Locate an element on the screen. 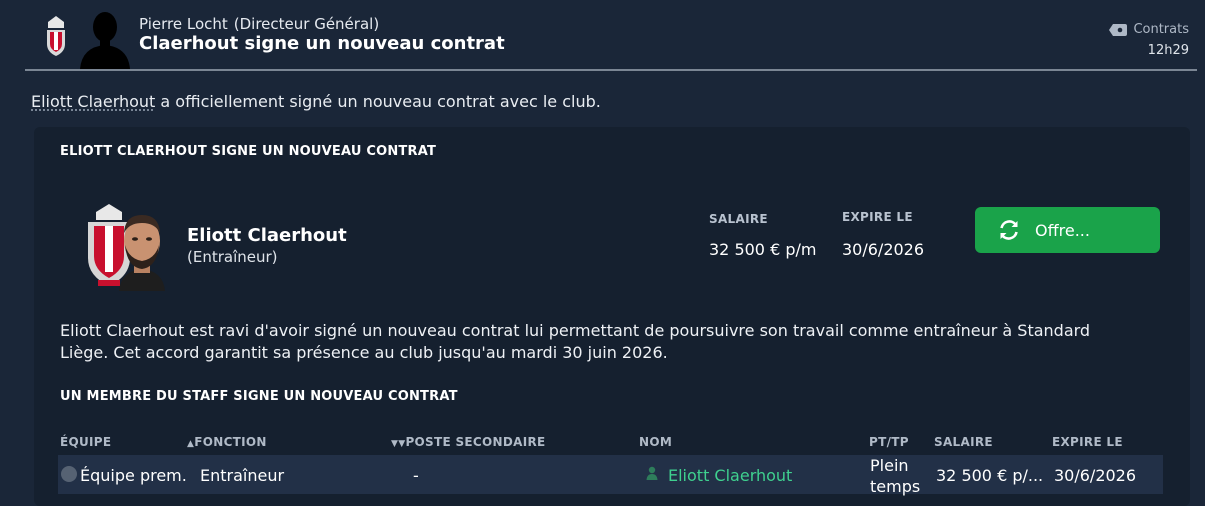 The height and width of the screenshot is (506, 1205). tag-icon is located at coordinates (1118, 29).